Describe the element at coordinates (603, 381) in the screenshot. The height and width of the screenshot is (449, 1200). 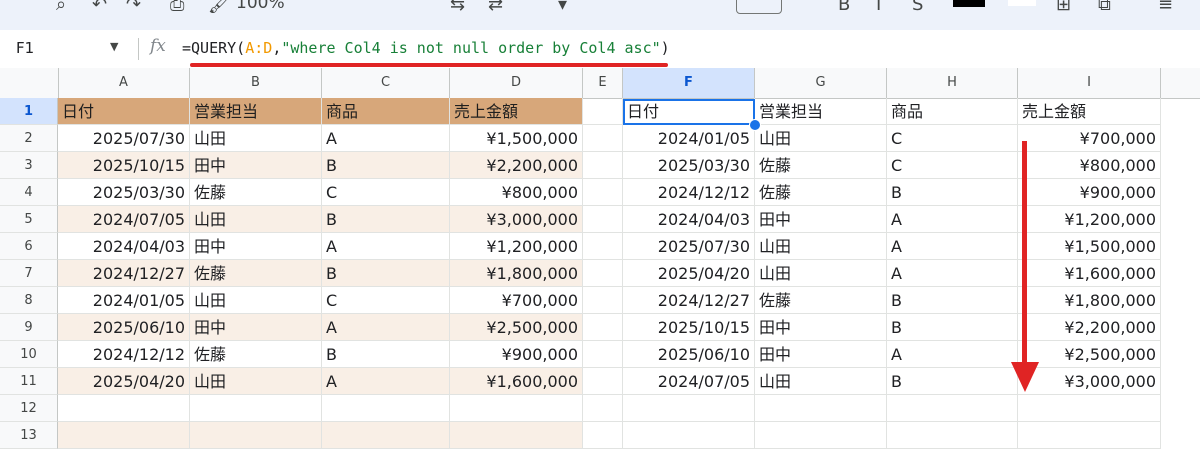
I see `cell-e11` at that location.